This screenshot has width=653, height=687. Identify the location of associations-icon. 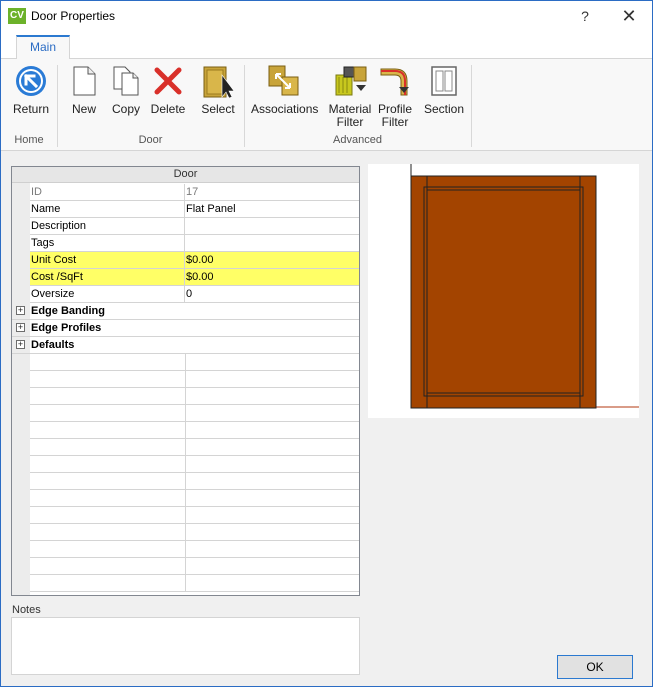
(284, 81).